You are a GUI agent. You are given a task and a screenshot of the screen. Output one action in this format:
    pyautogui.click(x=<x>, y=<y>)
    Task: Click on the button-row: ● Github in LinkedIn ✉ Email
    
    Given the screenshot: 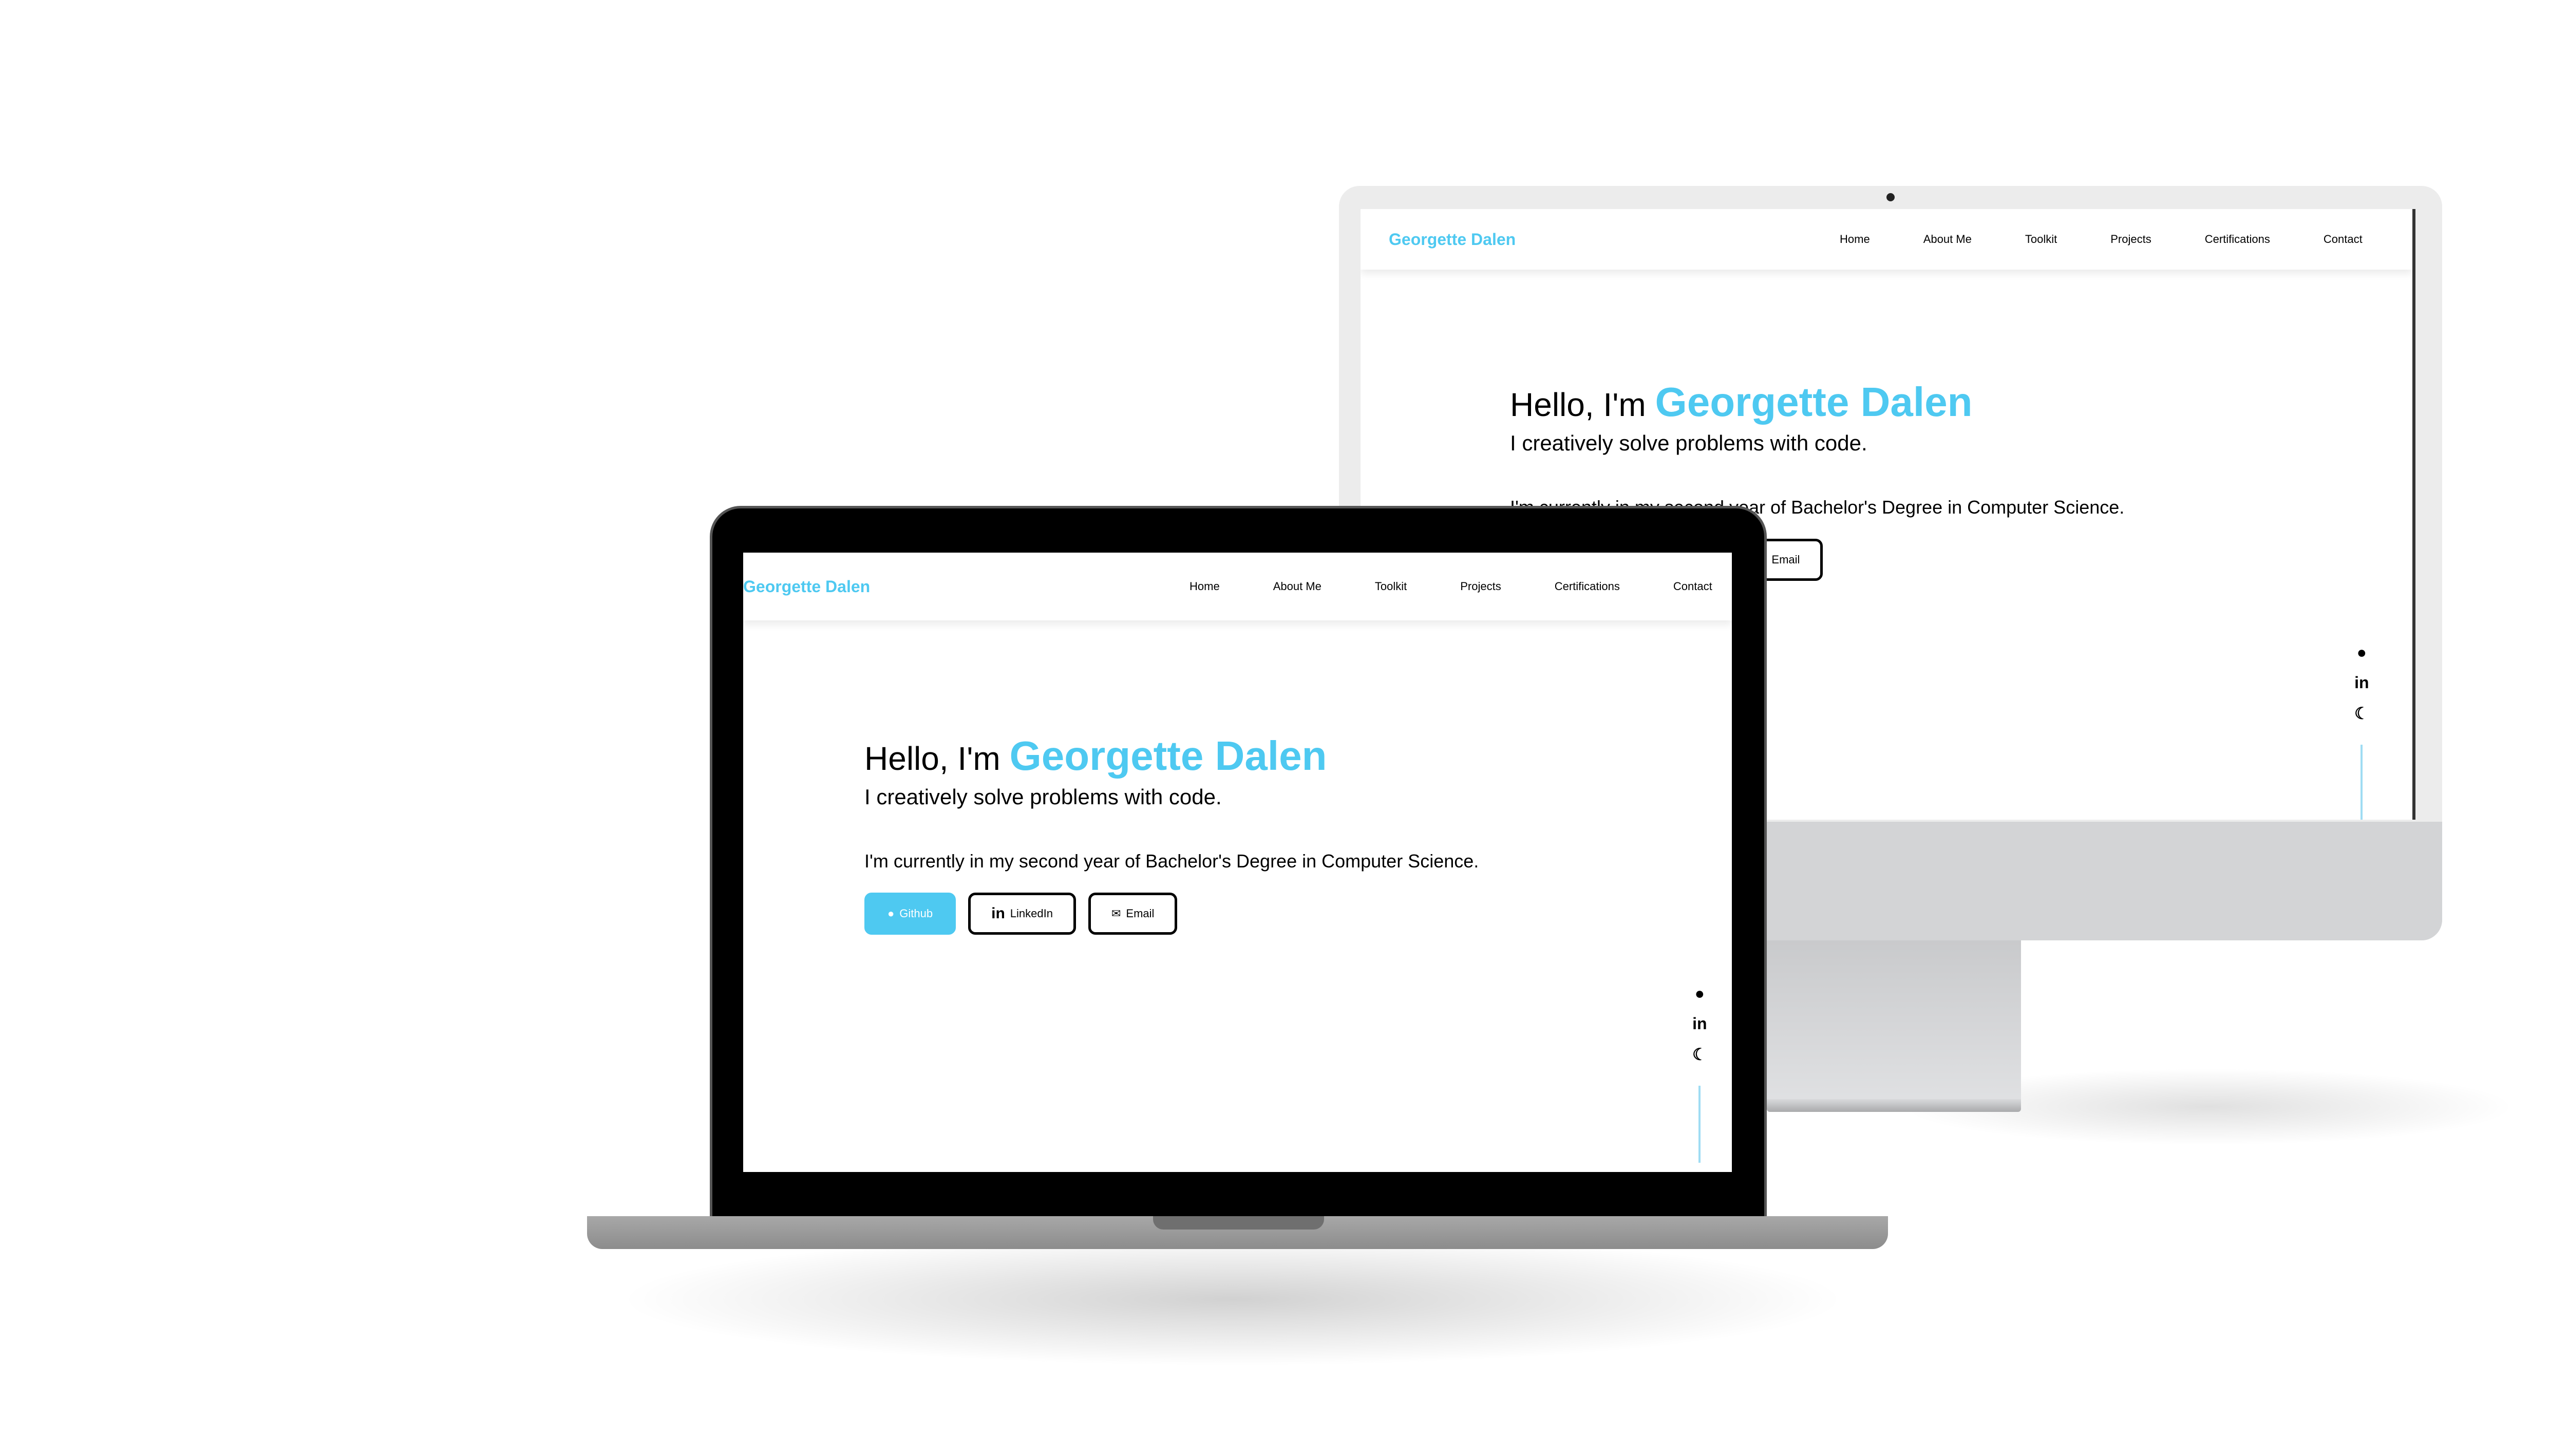 What is the action you would take?
    pyautogui.click(x=1171, y=914)
    